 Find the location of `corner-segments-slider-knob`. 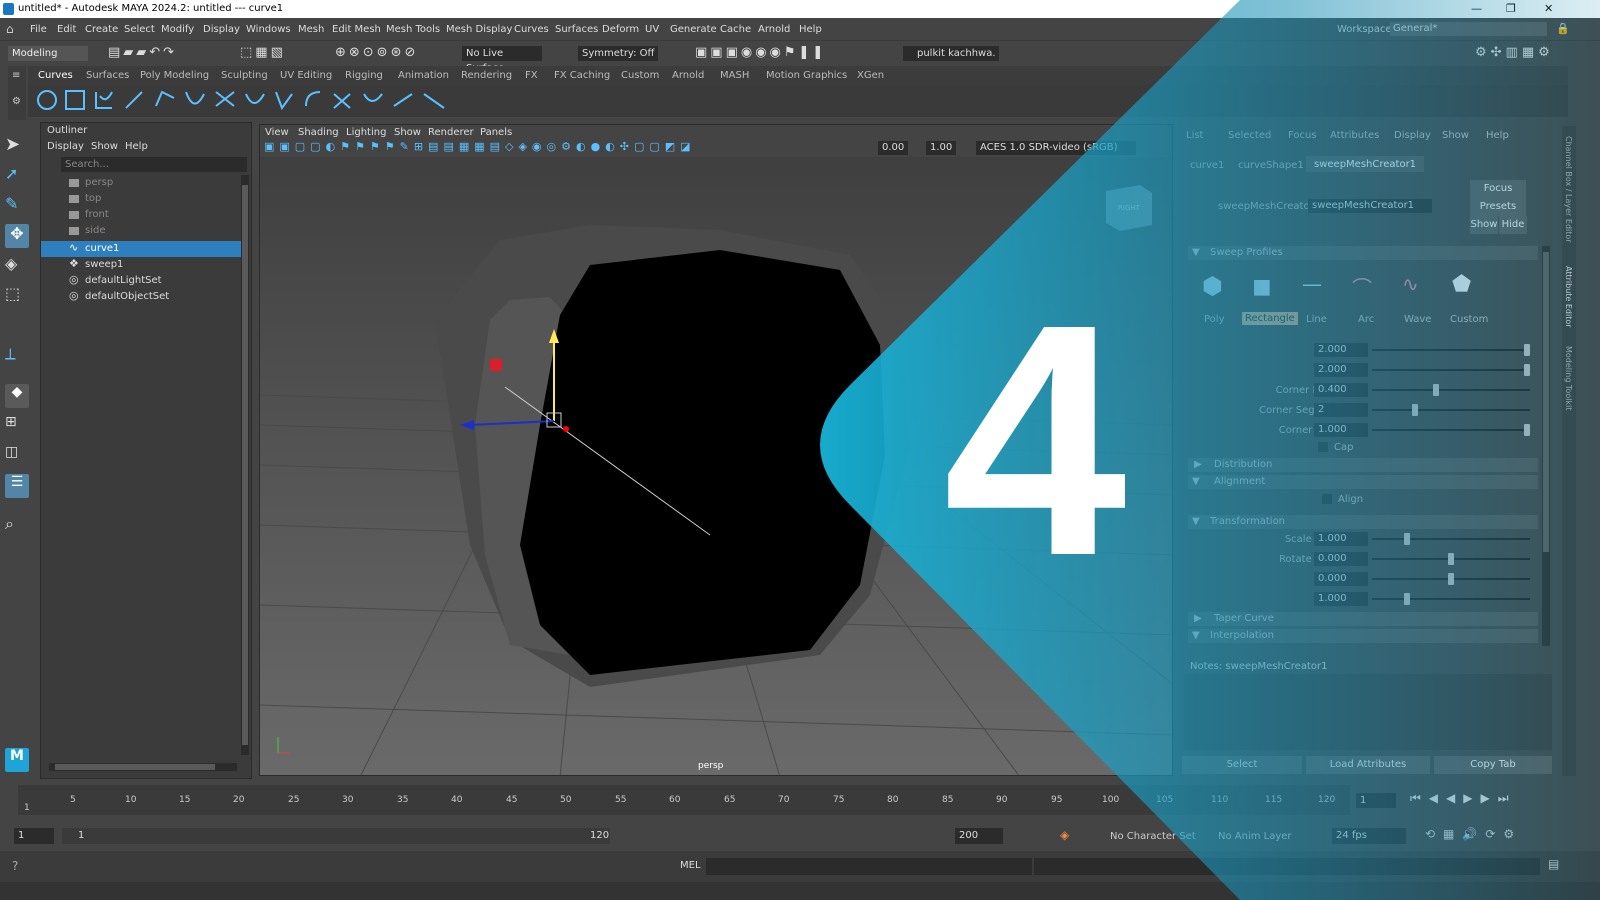

corner-segments-slider-knob is located at coordinates (1415, 410).